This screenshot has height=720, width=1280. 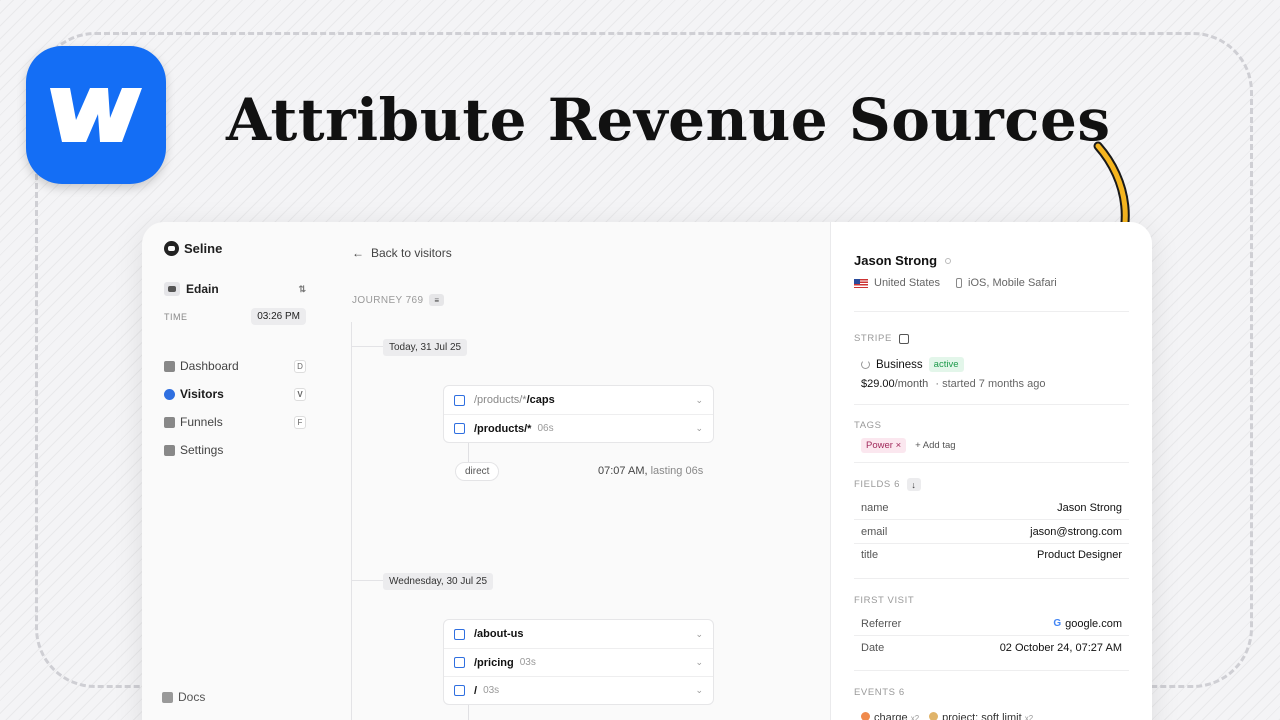 I want to click on workspace-name: Edain, so click(x=202, y=289).